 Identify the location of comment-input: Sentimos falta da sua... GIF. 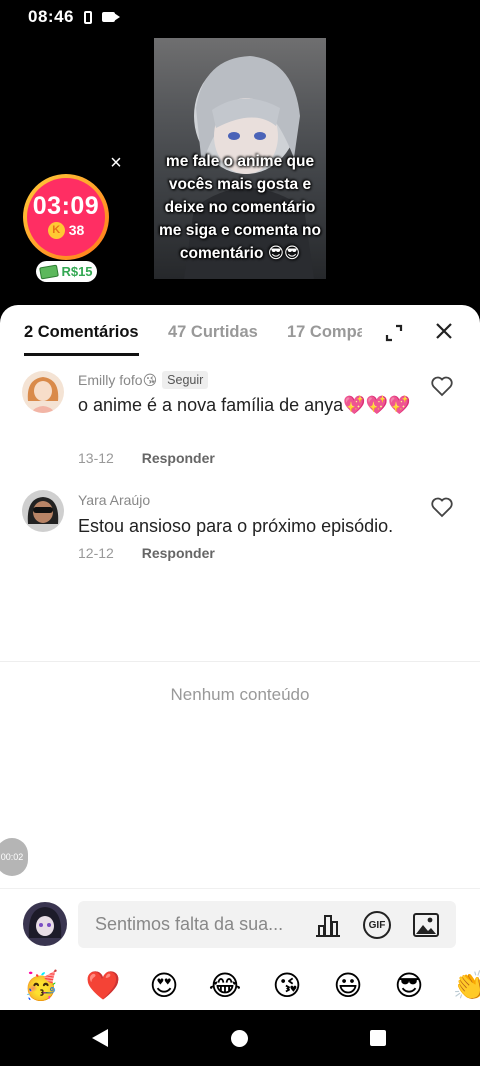
(267, 924).